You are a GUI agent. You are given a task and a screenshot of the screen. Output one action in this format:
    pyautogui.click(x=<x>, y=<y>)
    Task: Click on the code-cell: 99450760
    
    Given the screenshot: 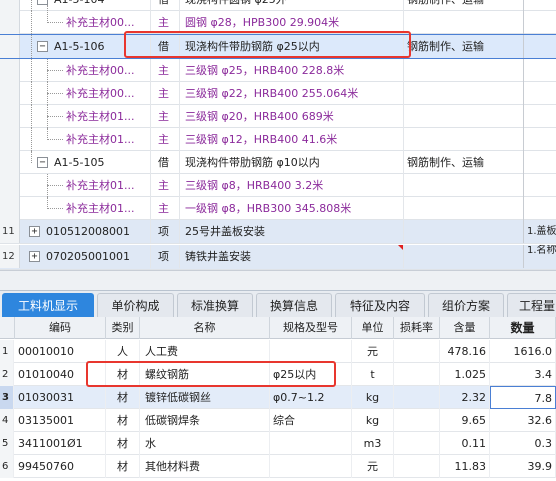 What is the action you would take?
    pyautogui.click(x=60, y=466)
    